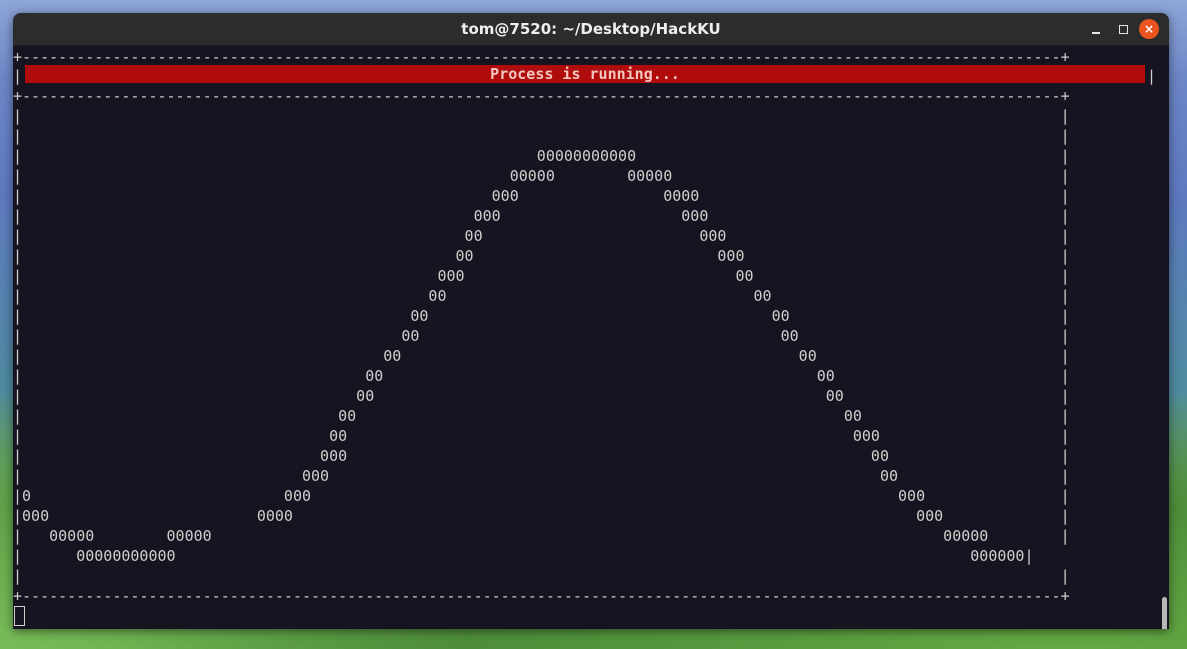 The width and height of the screenshot is (1187, 649). What do you see at coordinates (19, 616) in the screenshot?
I see `text-cursor` at bounding box center [19, 616].